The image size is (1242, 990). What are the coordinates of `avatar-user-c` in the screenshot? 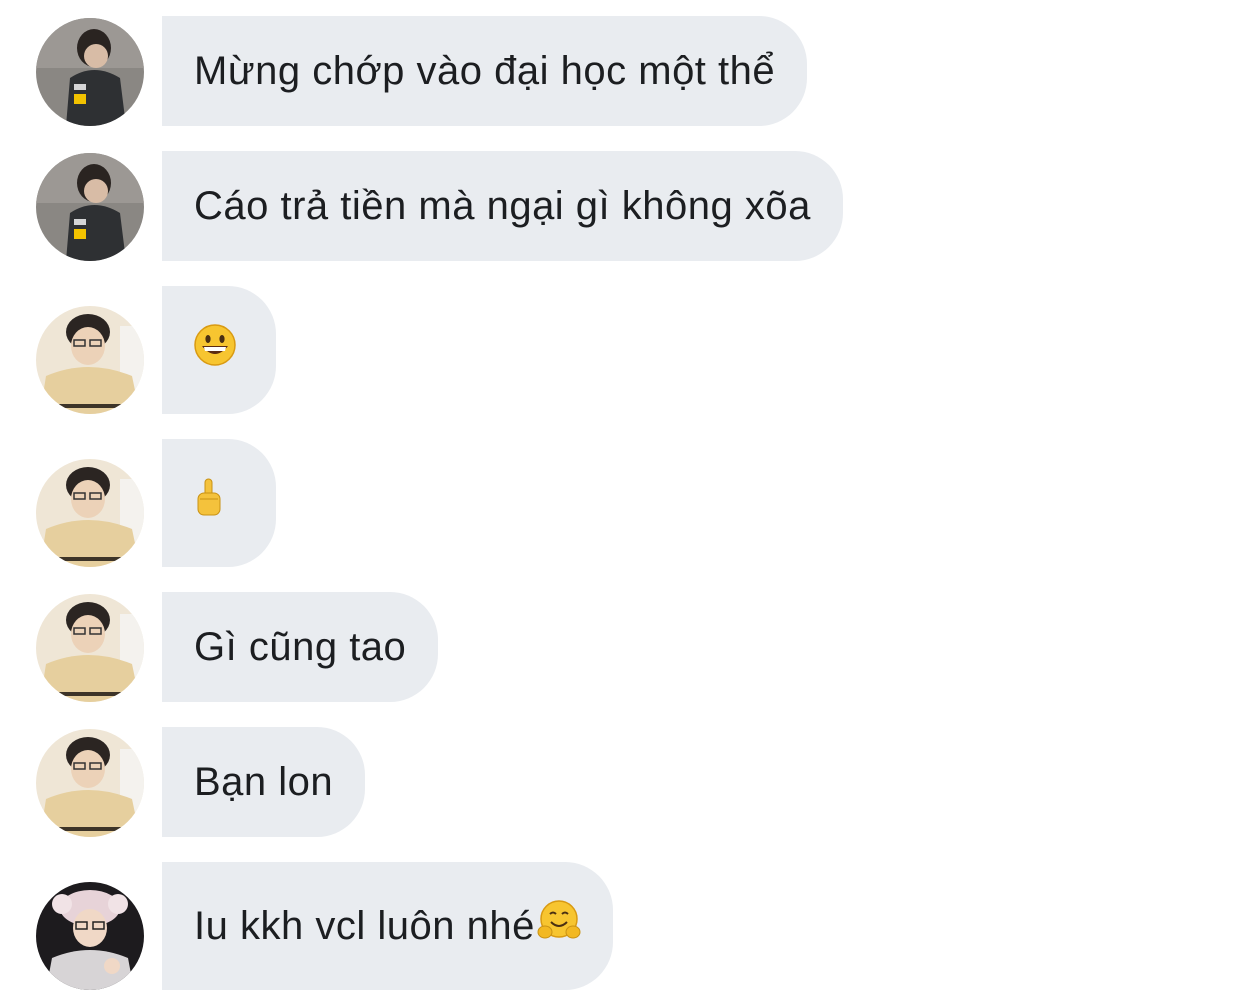 It's located at (90, 936).